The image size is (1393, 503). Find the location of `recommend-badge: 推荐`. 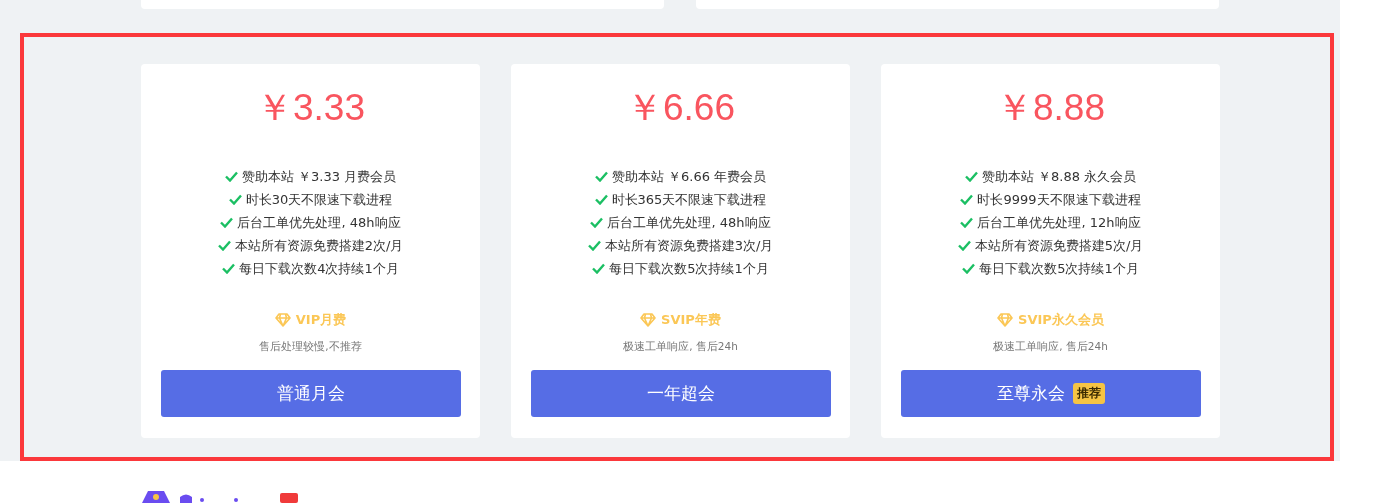

recommend-badge: 推荐 is located at coordinates (1088, 393).